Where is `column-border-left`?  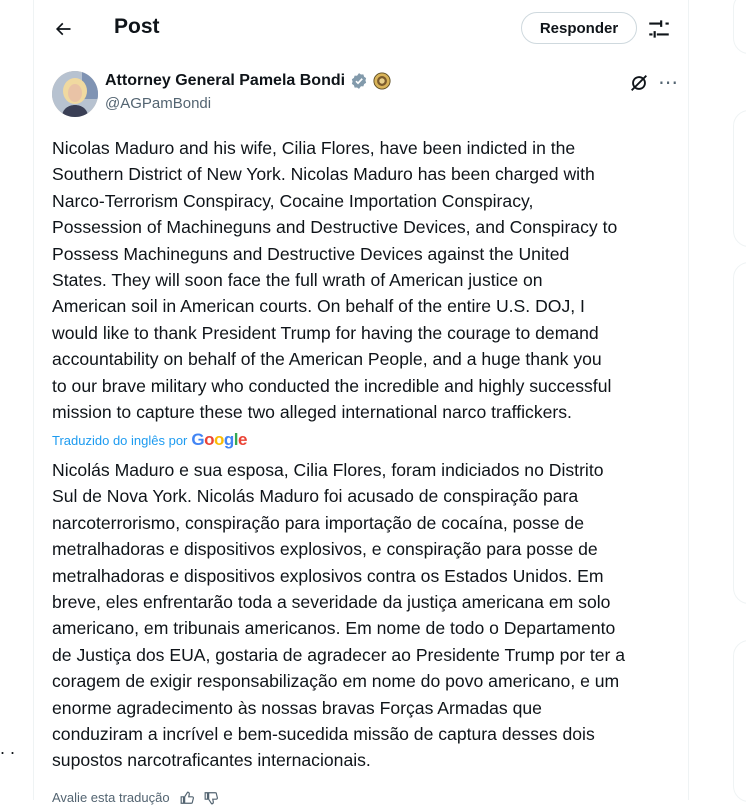 column-border-left is located at coordinates (33, 400).